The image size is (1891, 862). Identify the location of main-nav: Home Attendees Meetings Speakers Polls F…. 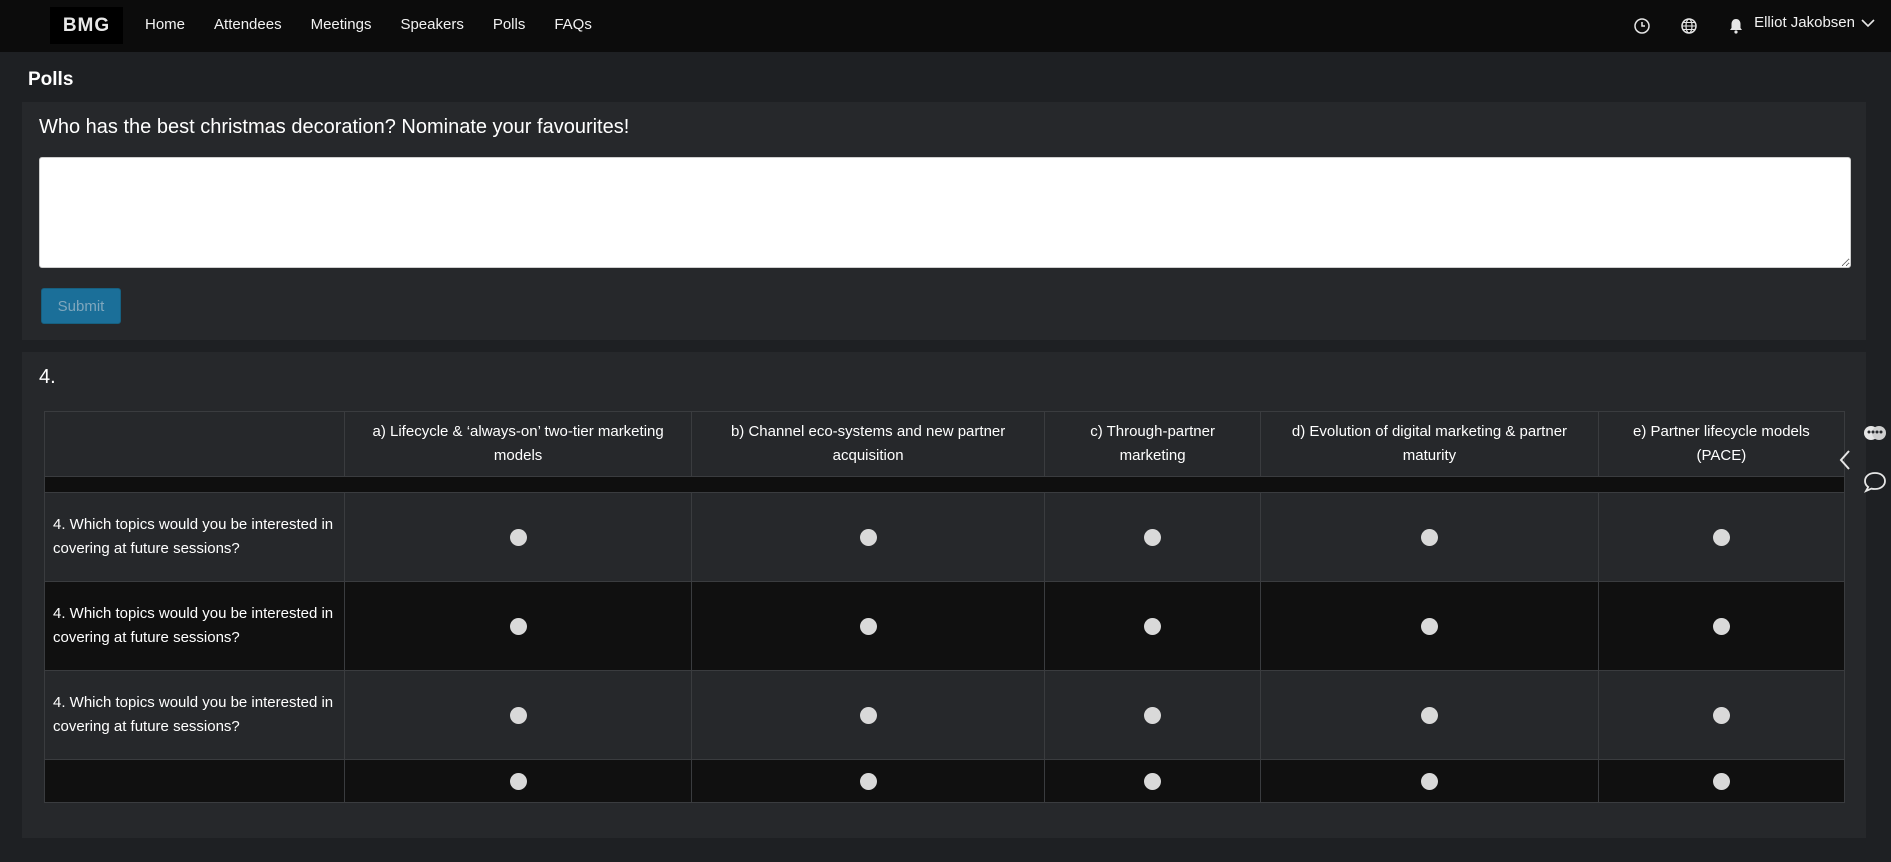
(383, 24).